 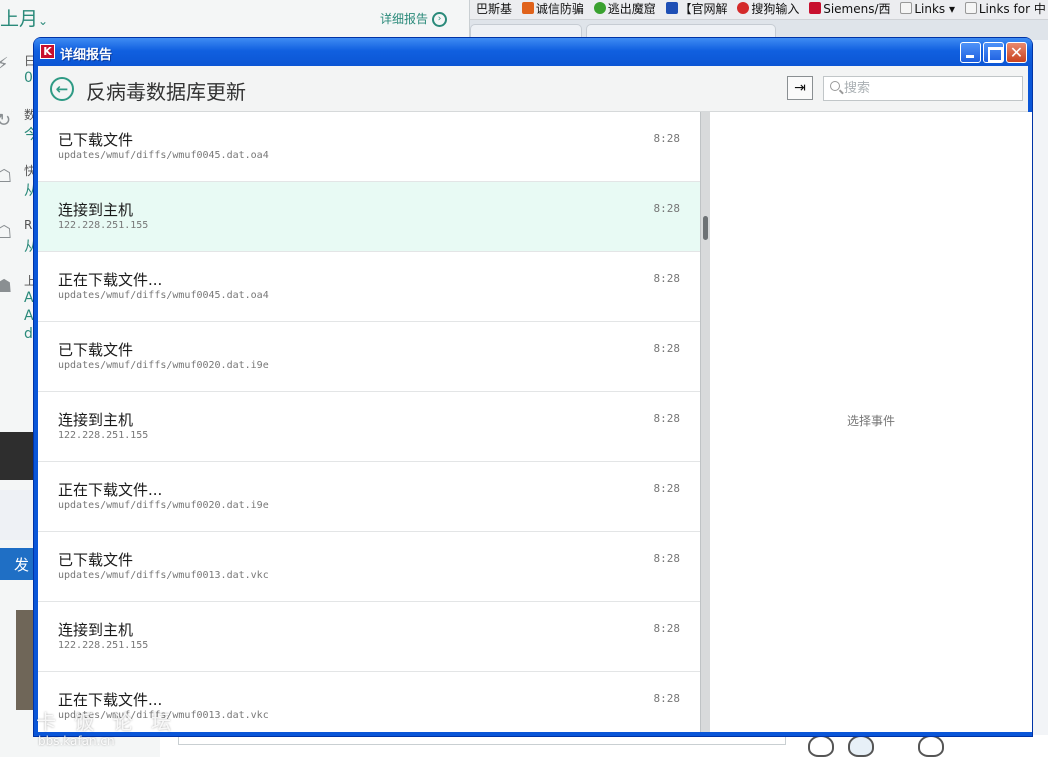 I want to click on bookmark-label: 诚信防骗, so click(x=559, y=9).